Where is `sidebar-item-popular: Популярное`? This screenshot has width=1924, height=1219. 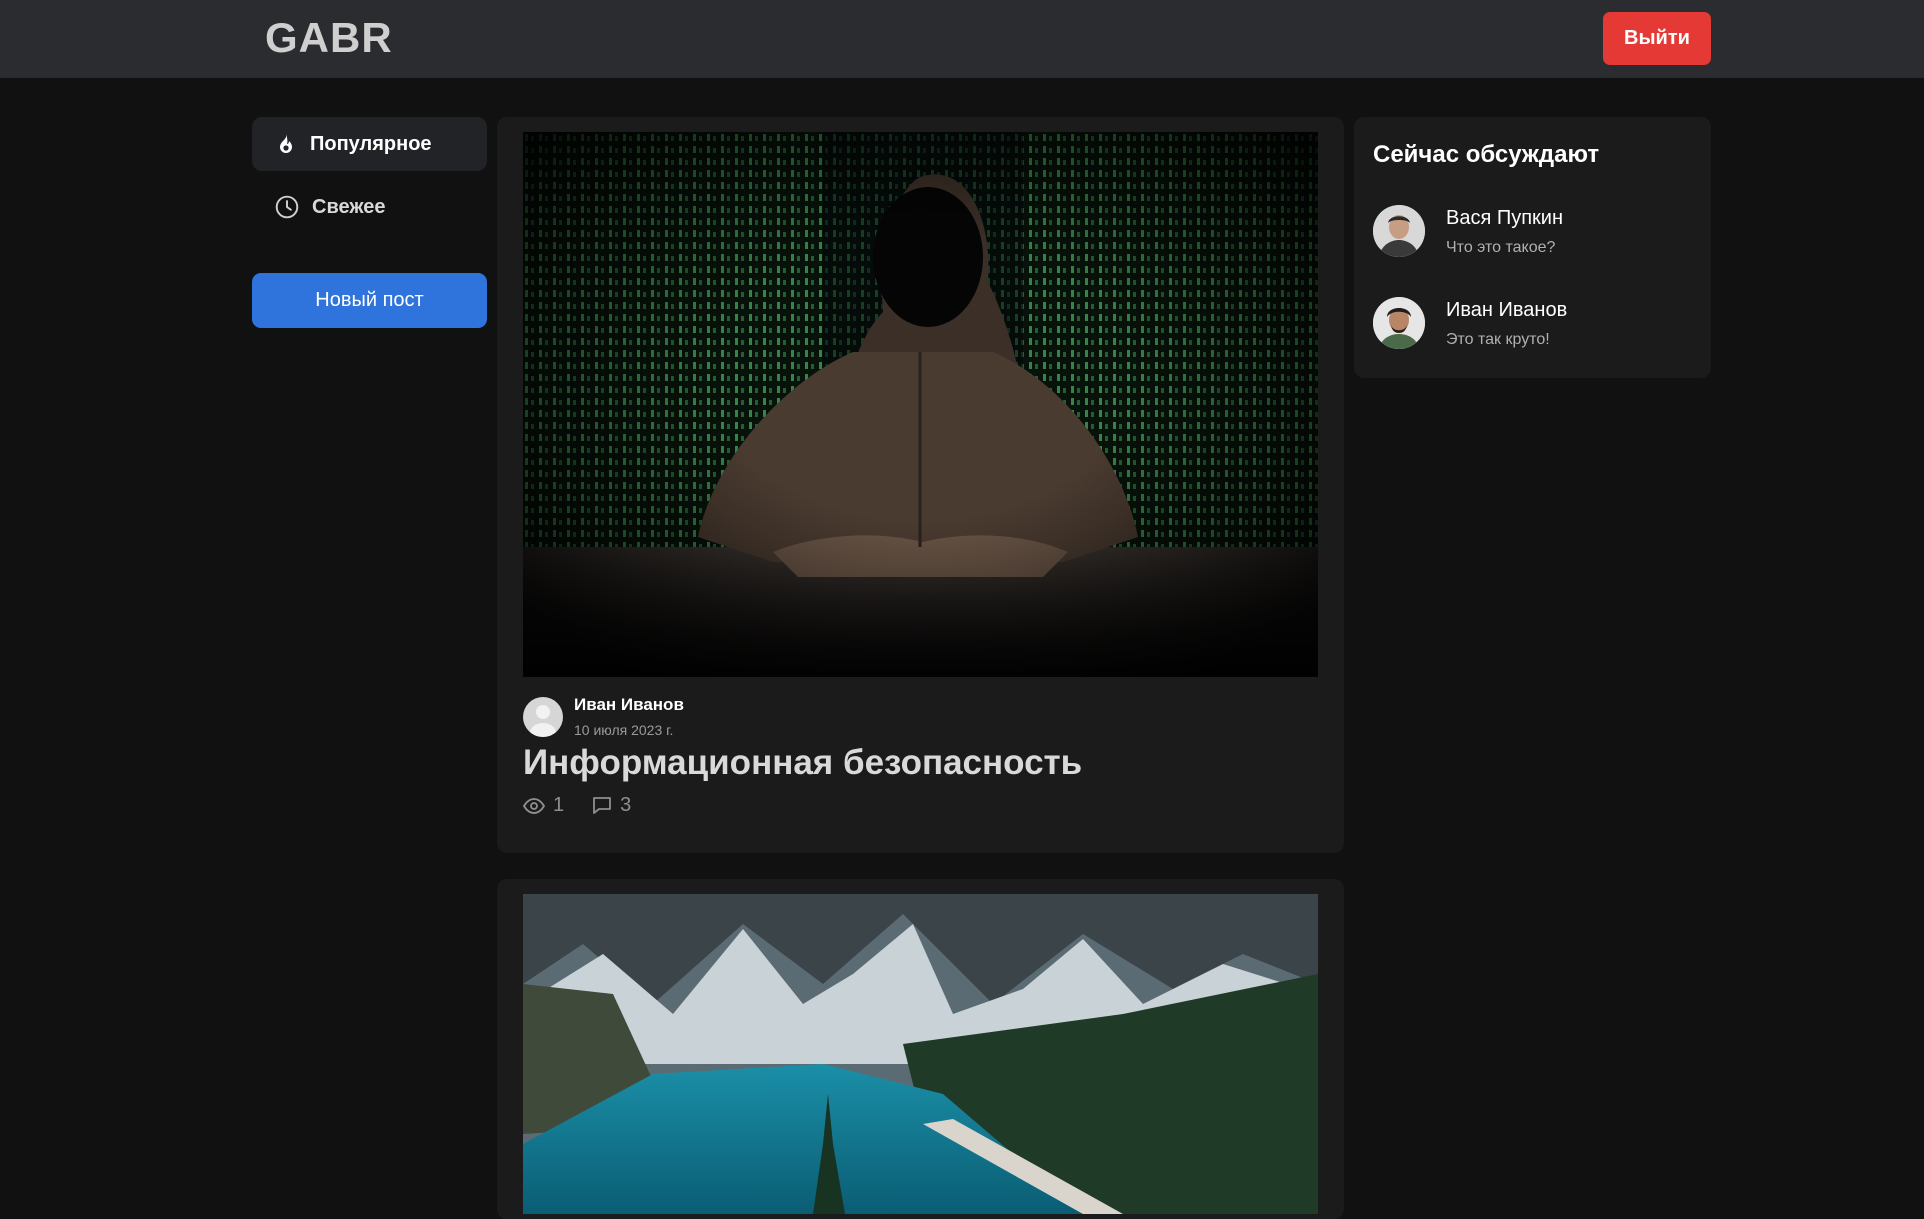 sidebar-item-popular: Популярное is located at coordinates (369, 144).